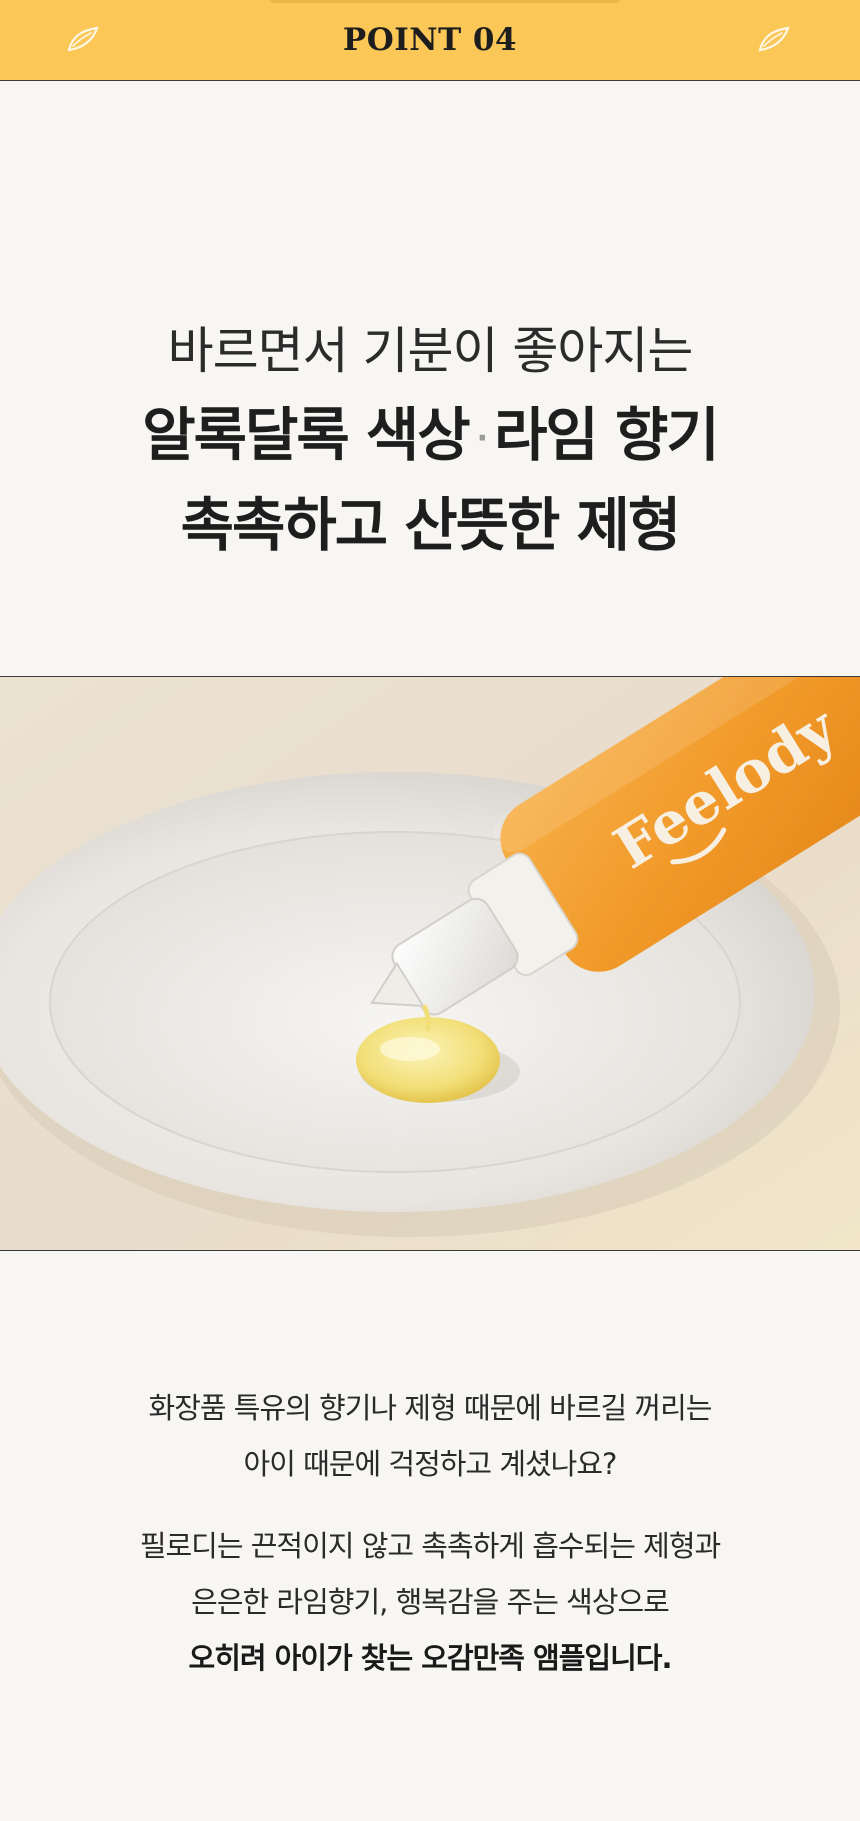  What do you see at coordinates (774, 39) in the screenshot?
I see `leaf-icon` at bounding box center [774, 39].